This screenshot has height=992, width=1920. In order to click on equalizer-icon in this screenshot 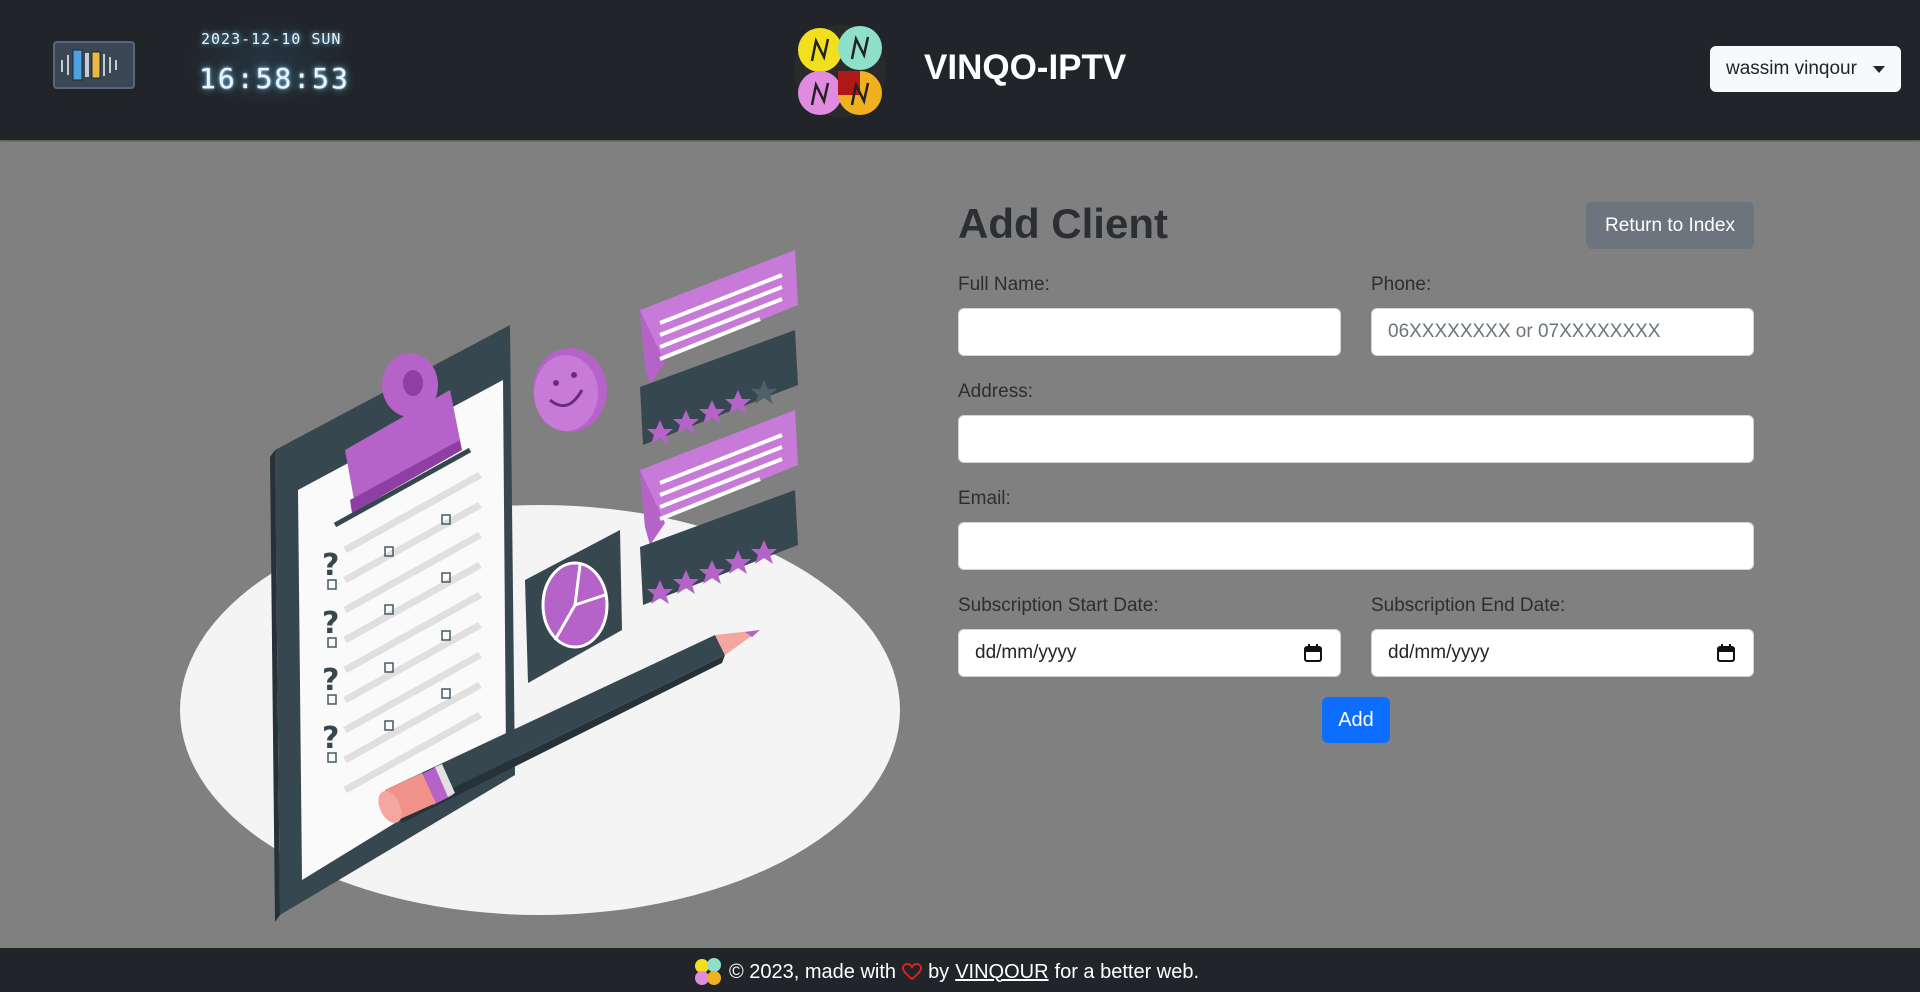, I will do `click(94, 65)`.